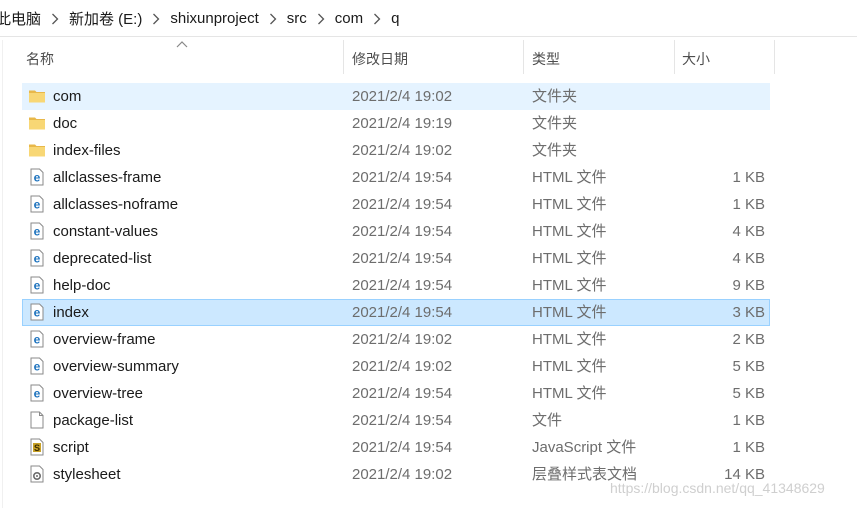  I want to click on file-row: com 2021/2/4 19:02 文件夹, so click(396, 96).